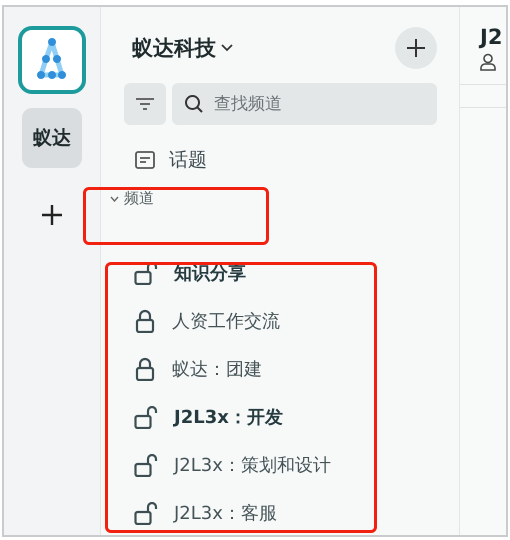 This screenshot has width=510, height=540. What do you see at coordinates (132, 198) in the screenshot?
I see `section-header: 频道` at bounding box center [132, 198].